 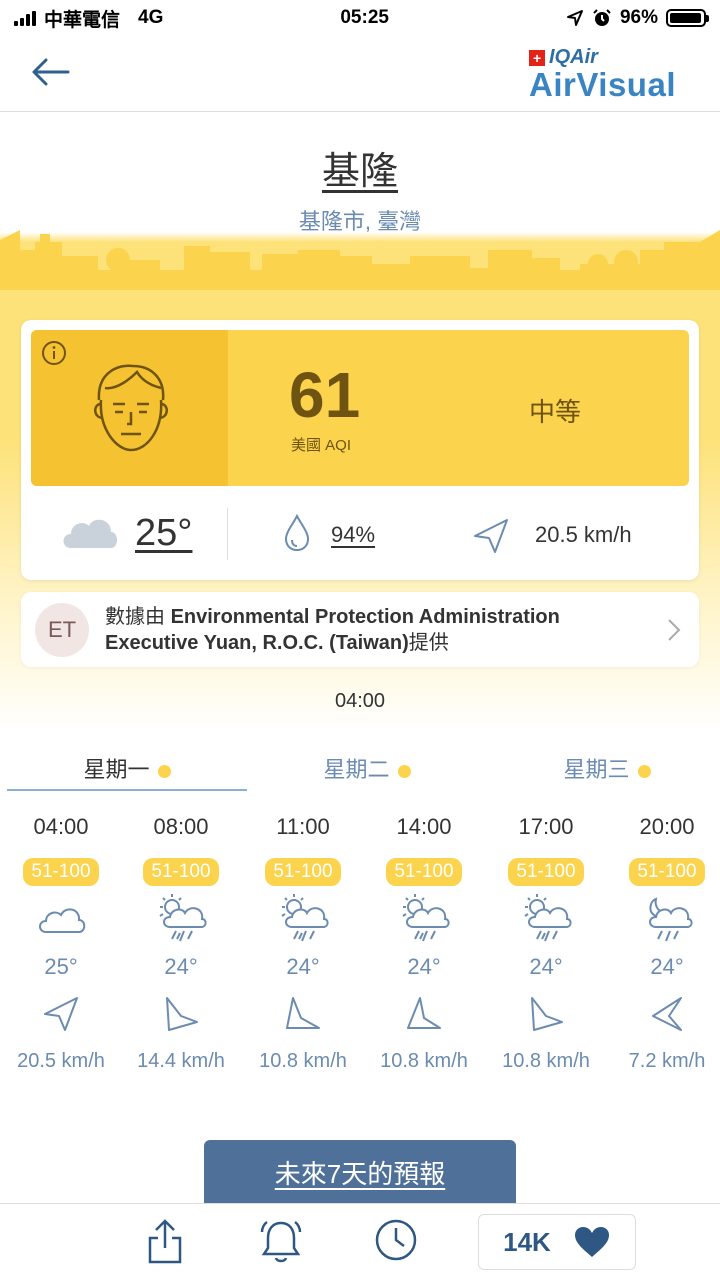 I want to click on day-tabs: 星期一 星期二 星期三, so click(x=360, y=772).